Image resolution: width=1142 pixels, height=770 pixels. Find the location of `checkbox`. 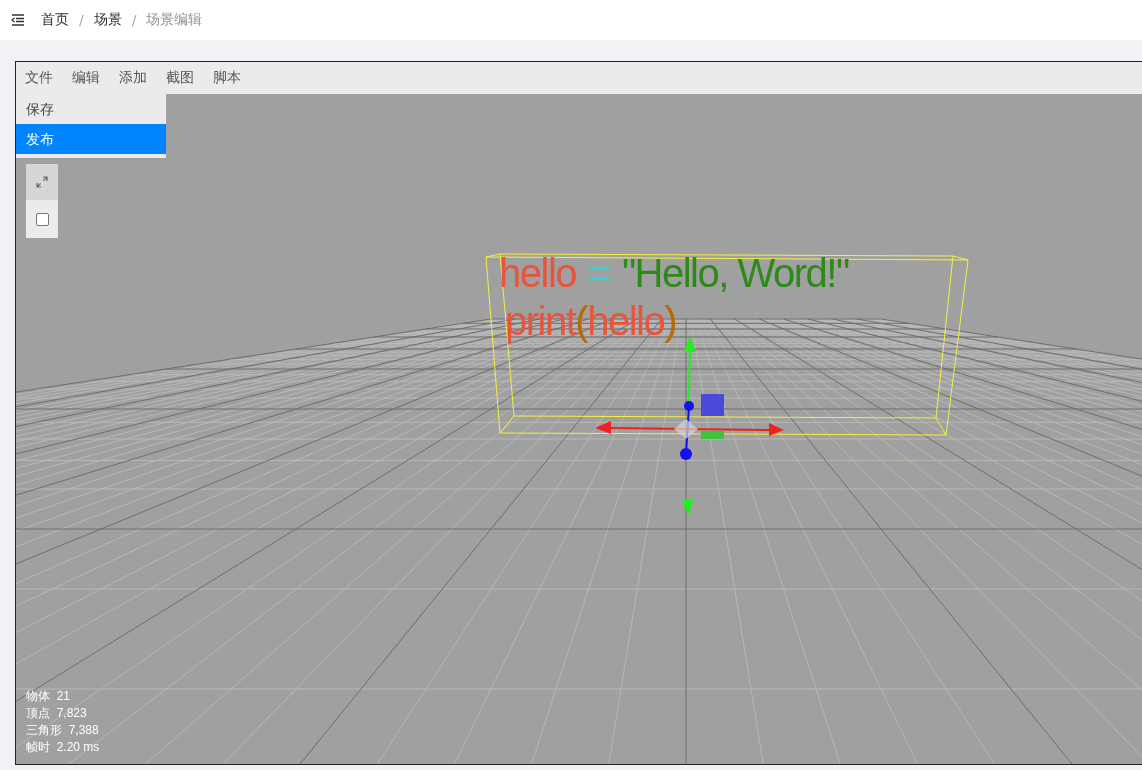

checkbox is located at coordinates (42, 219).